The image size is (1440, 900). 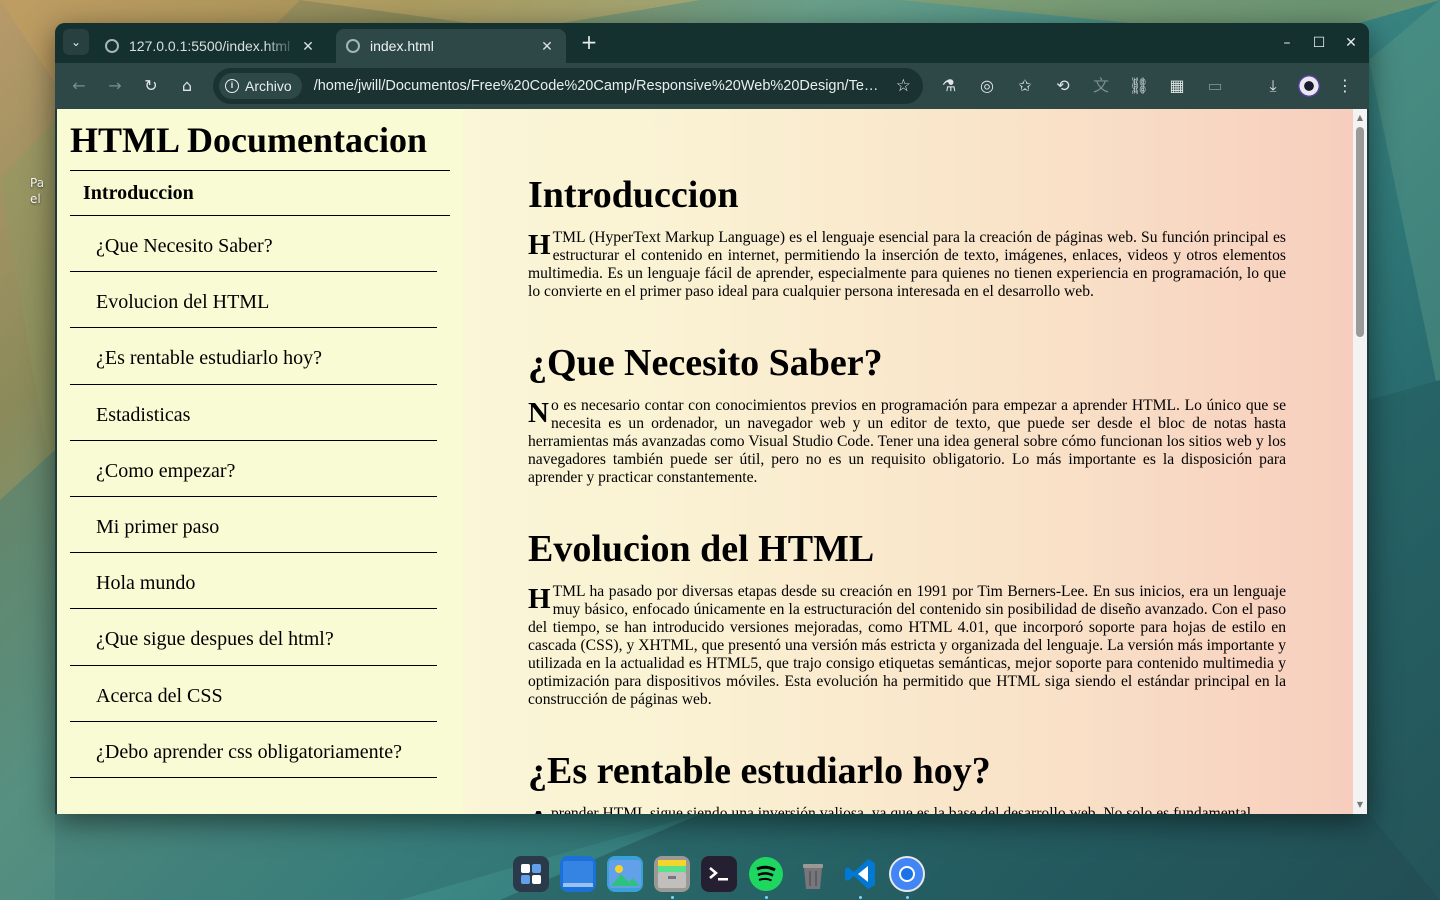 What do you see at coordinates (633, 195) in the screenshot?
I see `section-heading: Introduccion` at bounding box center [633, 195].